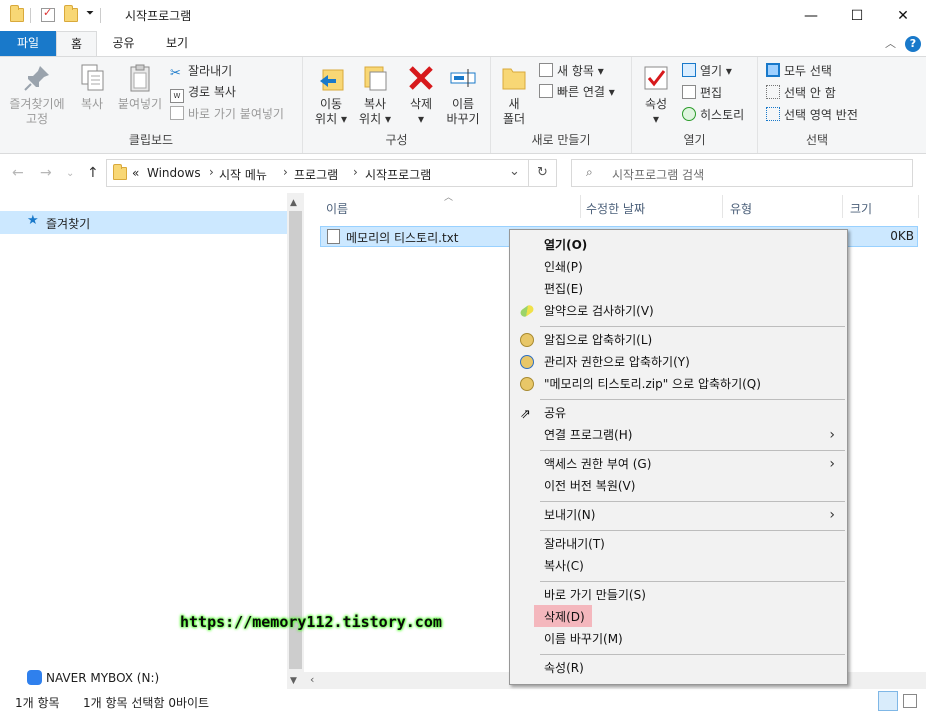 This screenshot has width=926, height=714. Describe the element at coordinates (678, 617) in the screenshot. I see `menu-item-delete: 삭제(D)` at that location.